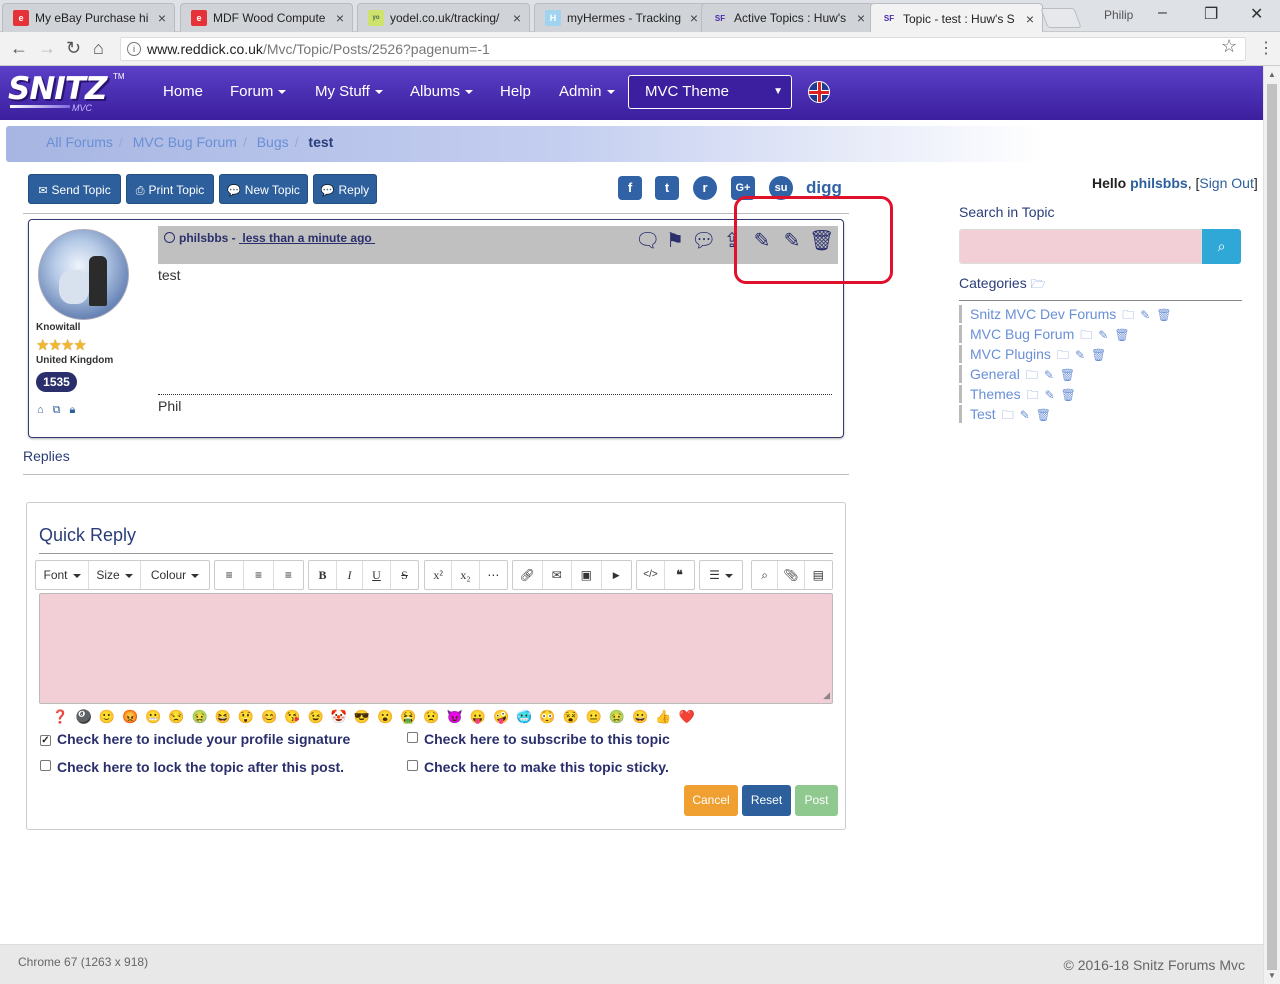 Image resolution: width=1280 pixels, height=984 pixels. I want to click on reply-button: 💬 Reply, so click(345, 189).